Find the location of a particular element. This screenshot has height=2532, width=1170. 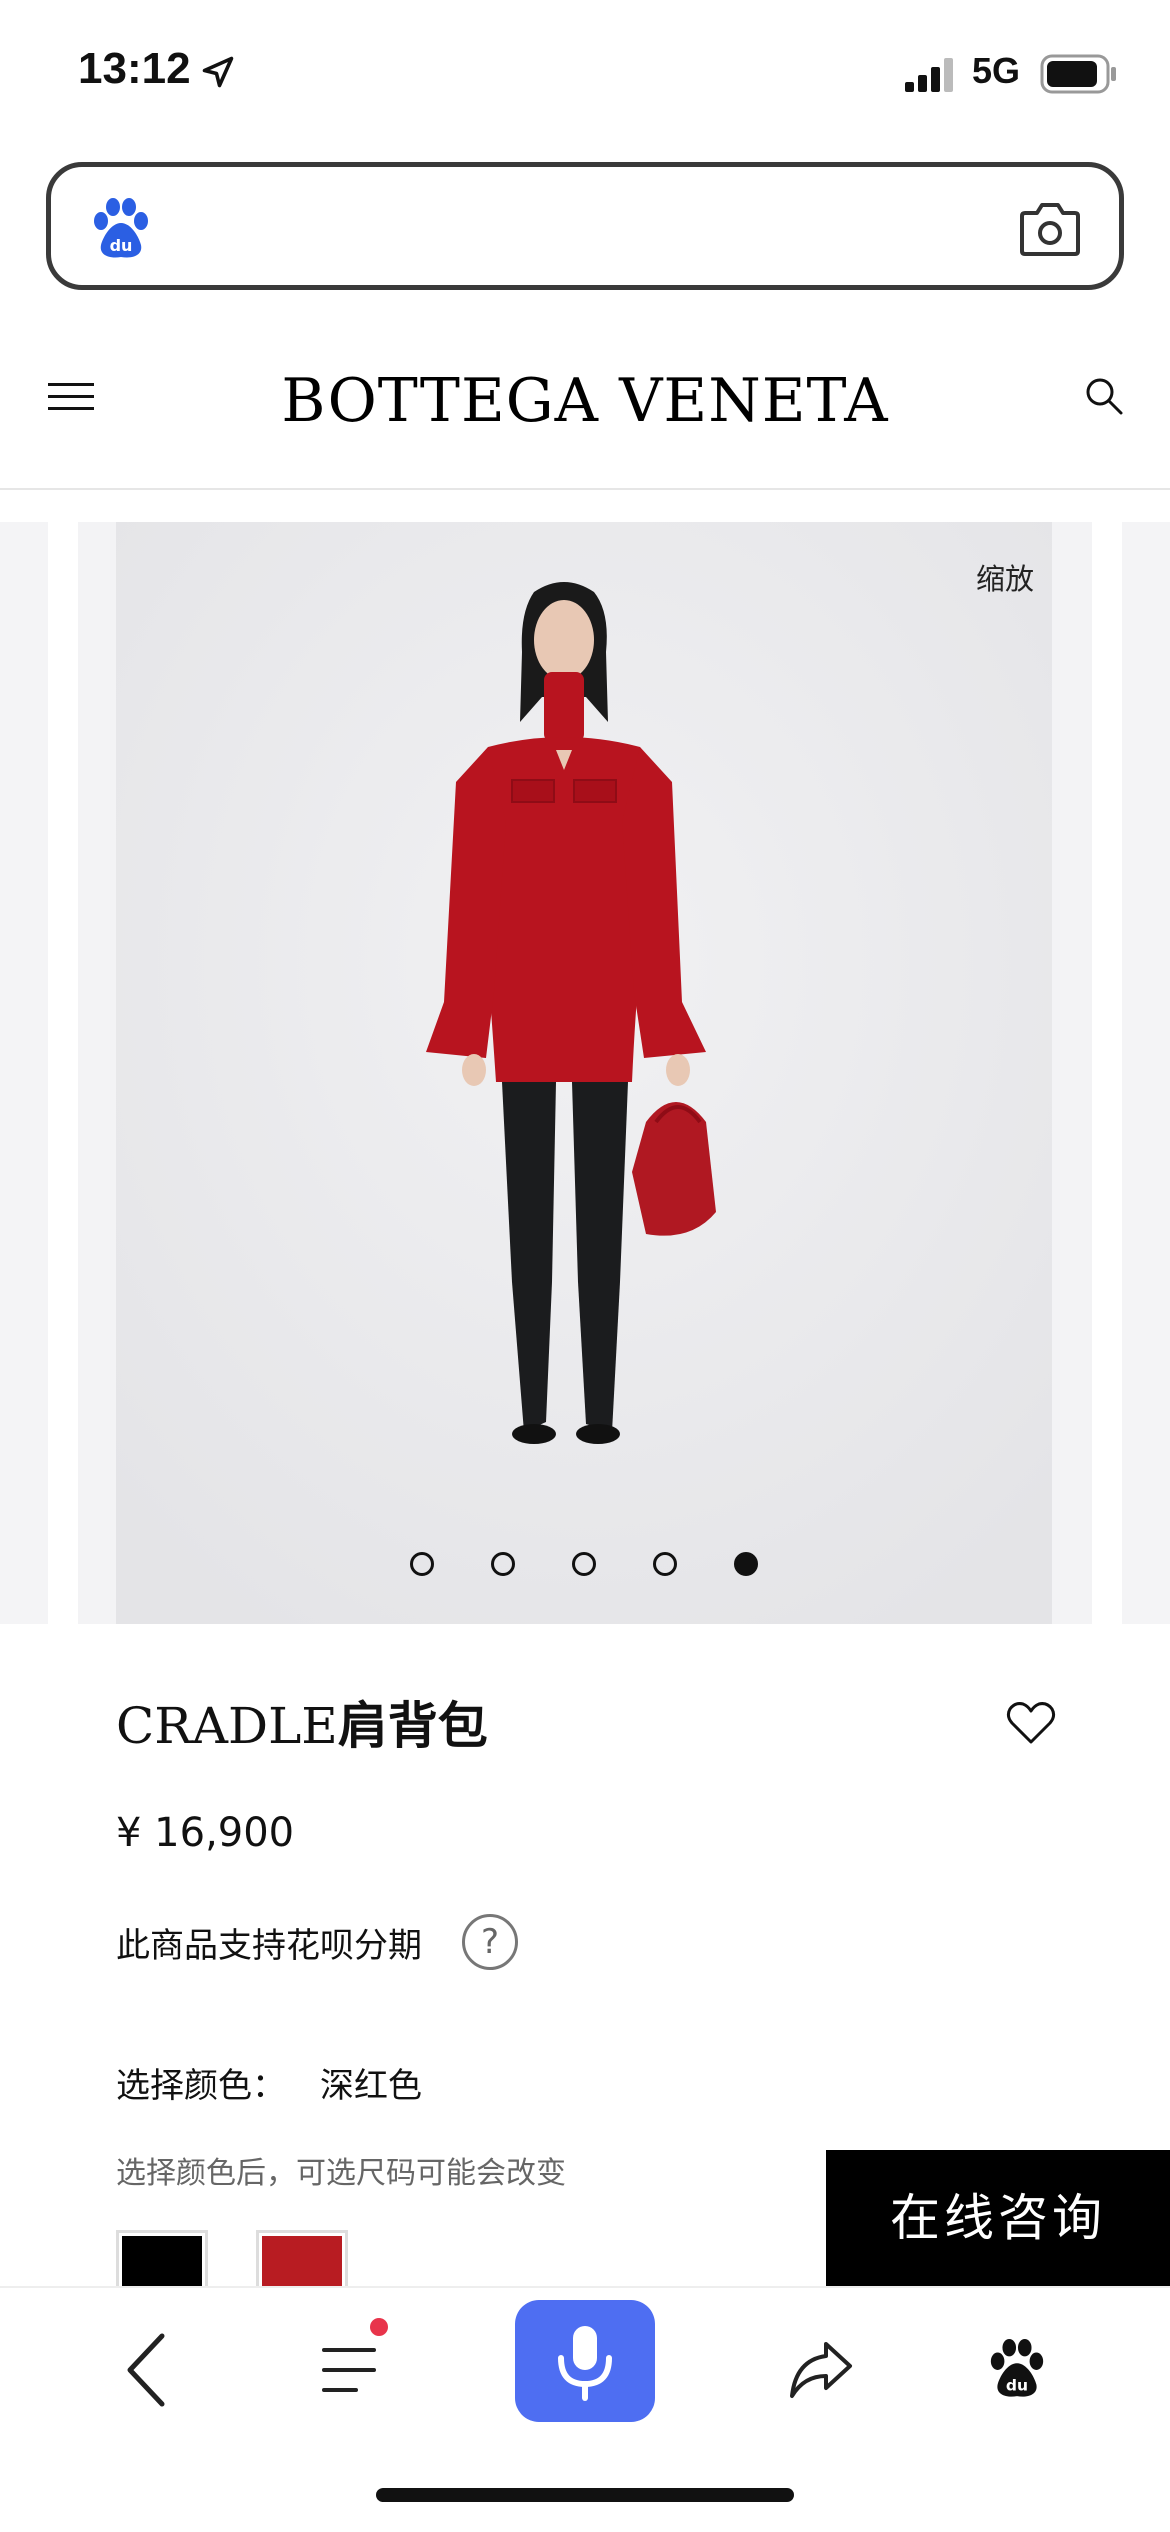

back-arrow-icon is located at coordinates (146, 2370).